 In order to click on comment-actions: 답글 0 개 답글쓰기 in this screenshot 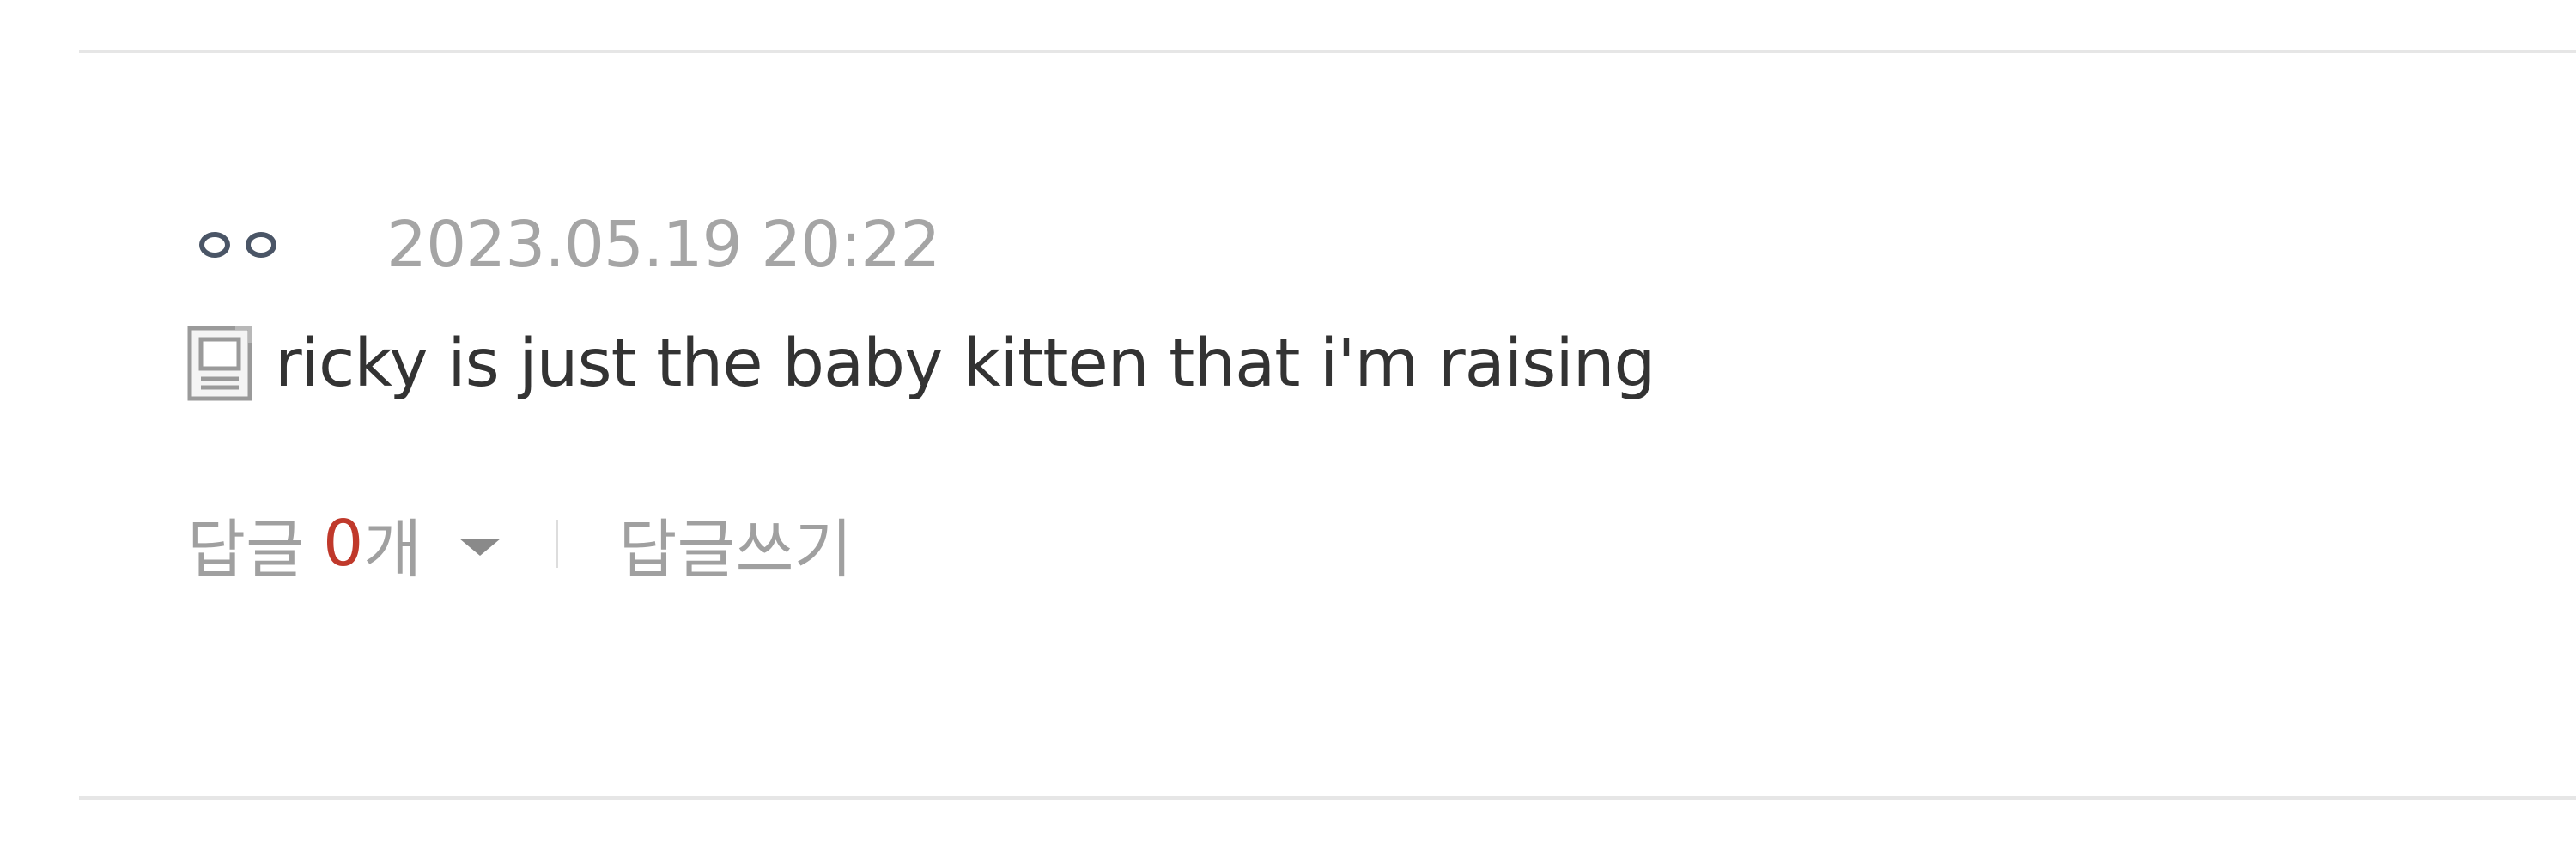, I will do `click(921, 544)`.